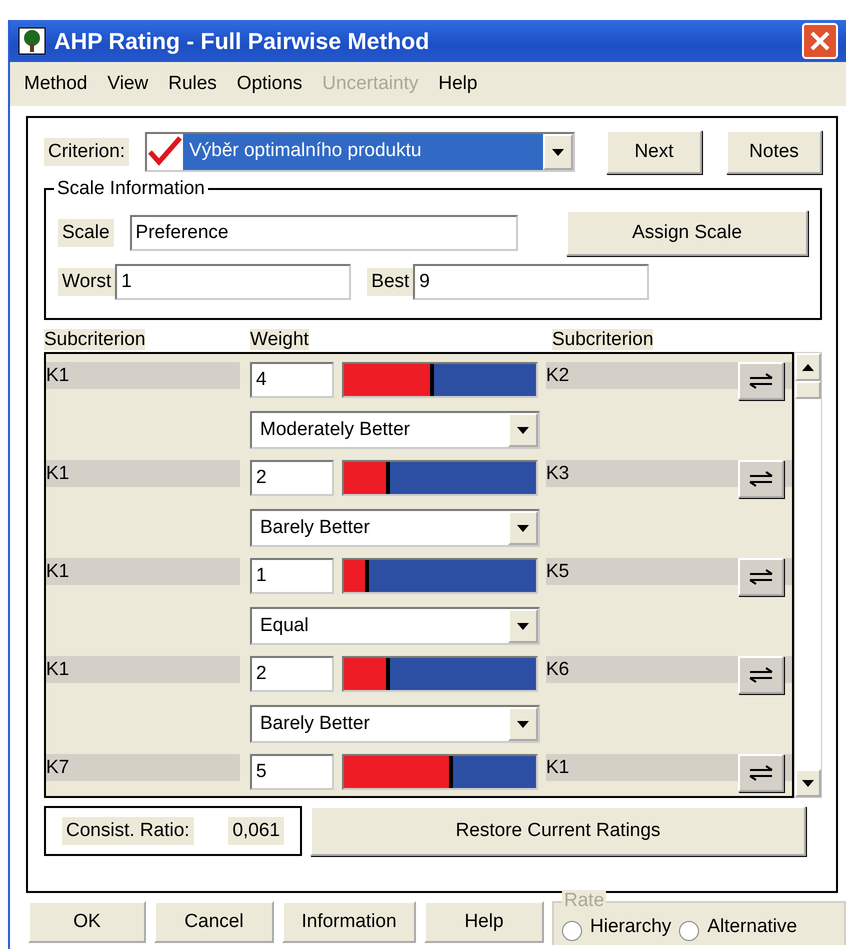  Describe the element at coordinates (395, 430) in the screenshot. I see `rating-dropdown: Moderately Better` at that location.